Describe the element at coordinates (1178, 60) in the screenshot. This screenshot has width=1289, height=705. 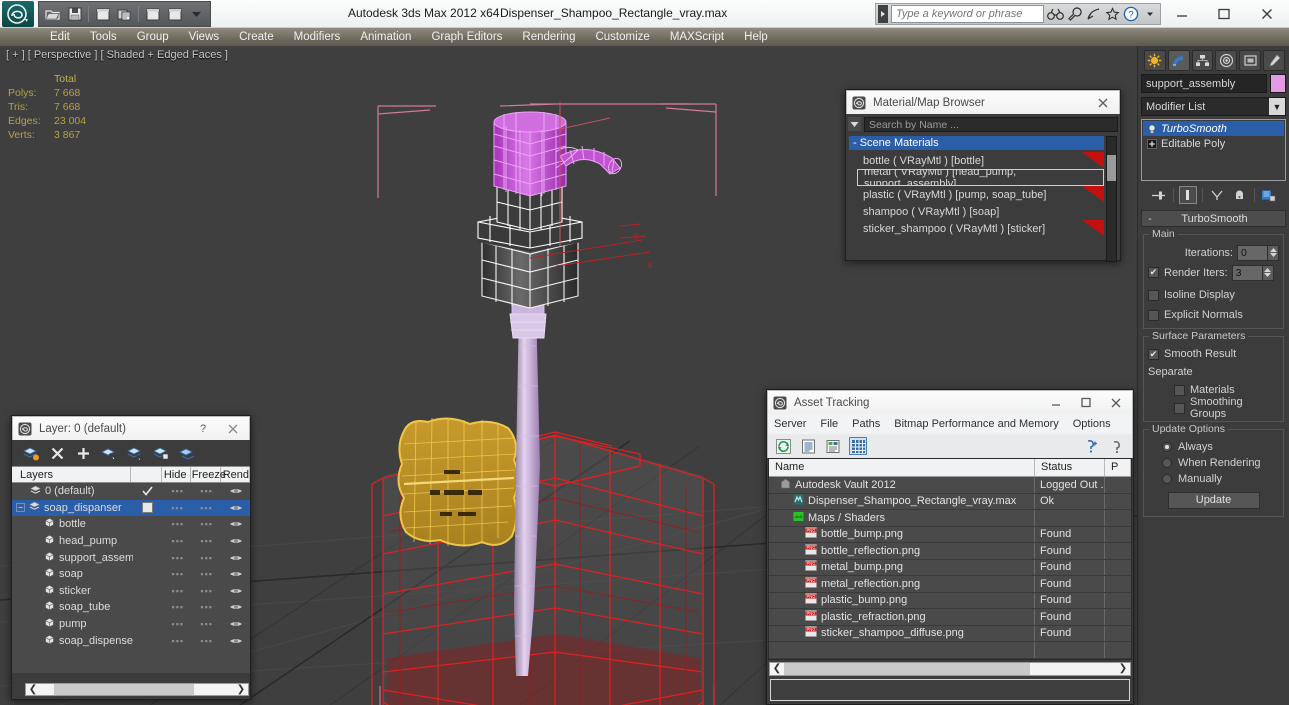
I see `modify-tab` at that location.